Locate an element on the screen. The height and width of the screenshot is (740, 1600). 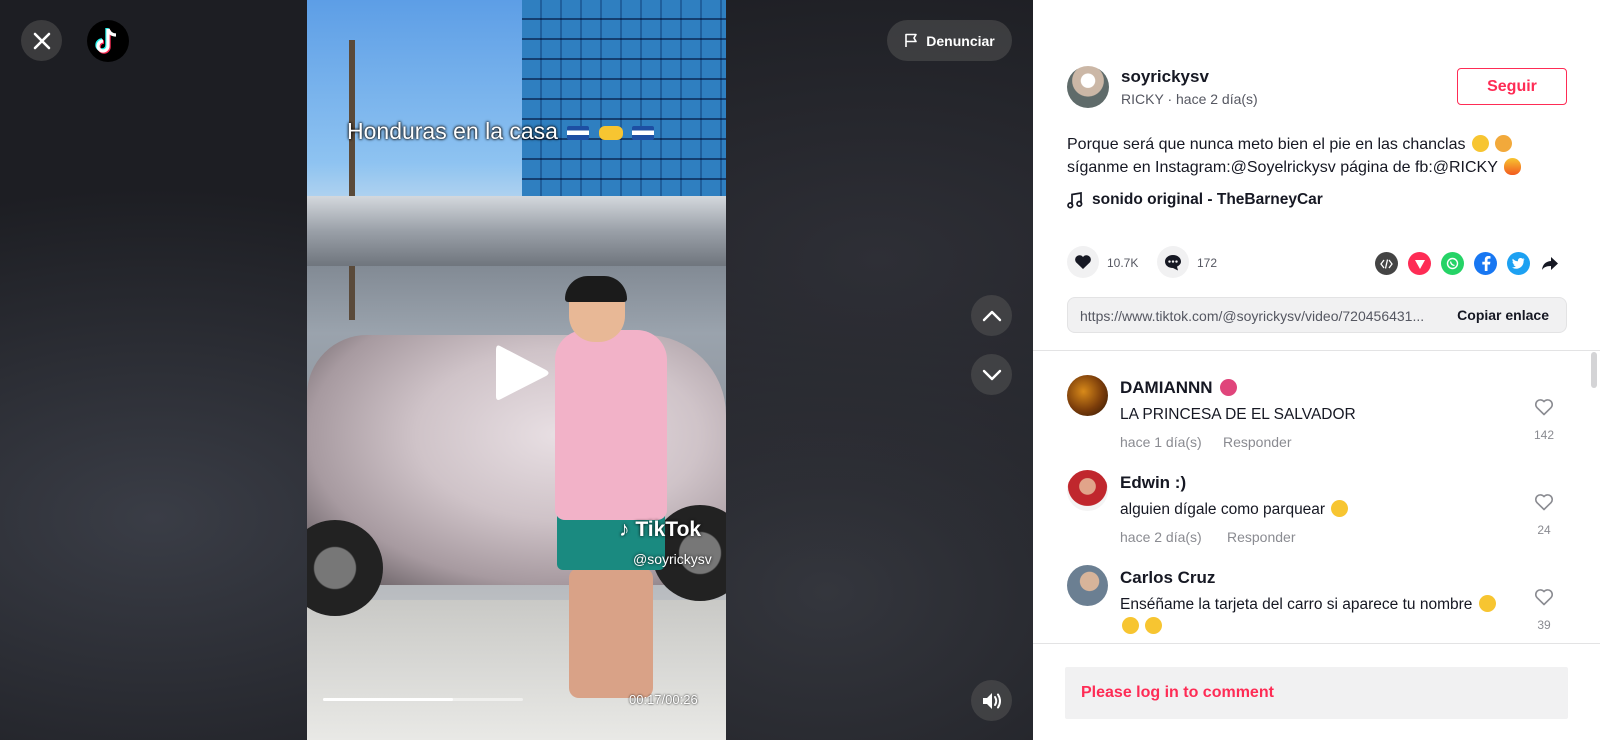
fire-emoji-icon is located at coordinates (1513, 166).